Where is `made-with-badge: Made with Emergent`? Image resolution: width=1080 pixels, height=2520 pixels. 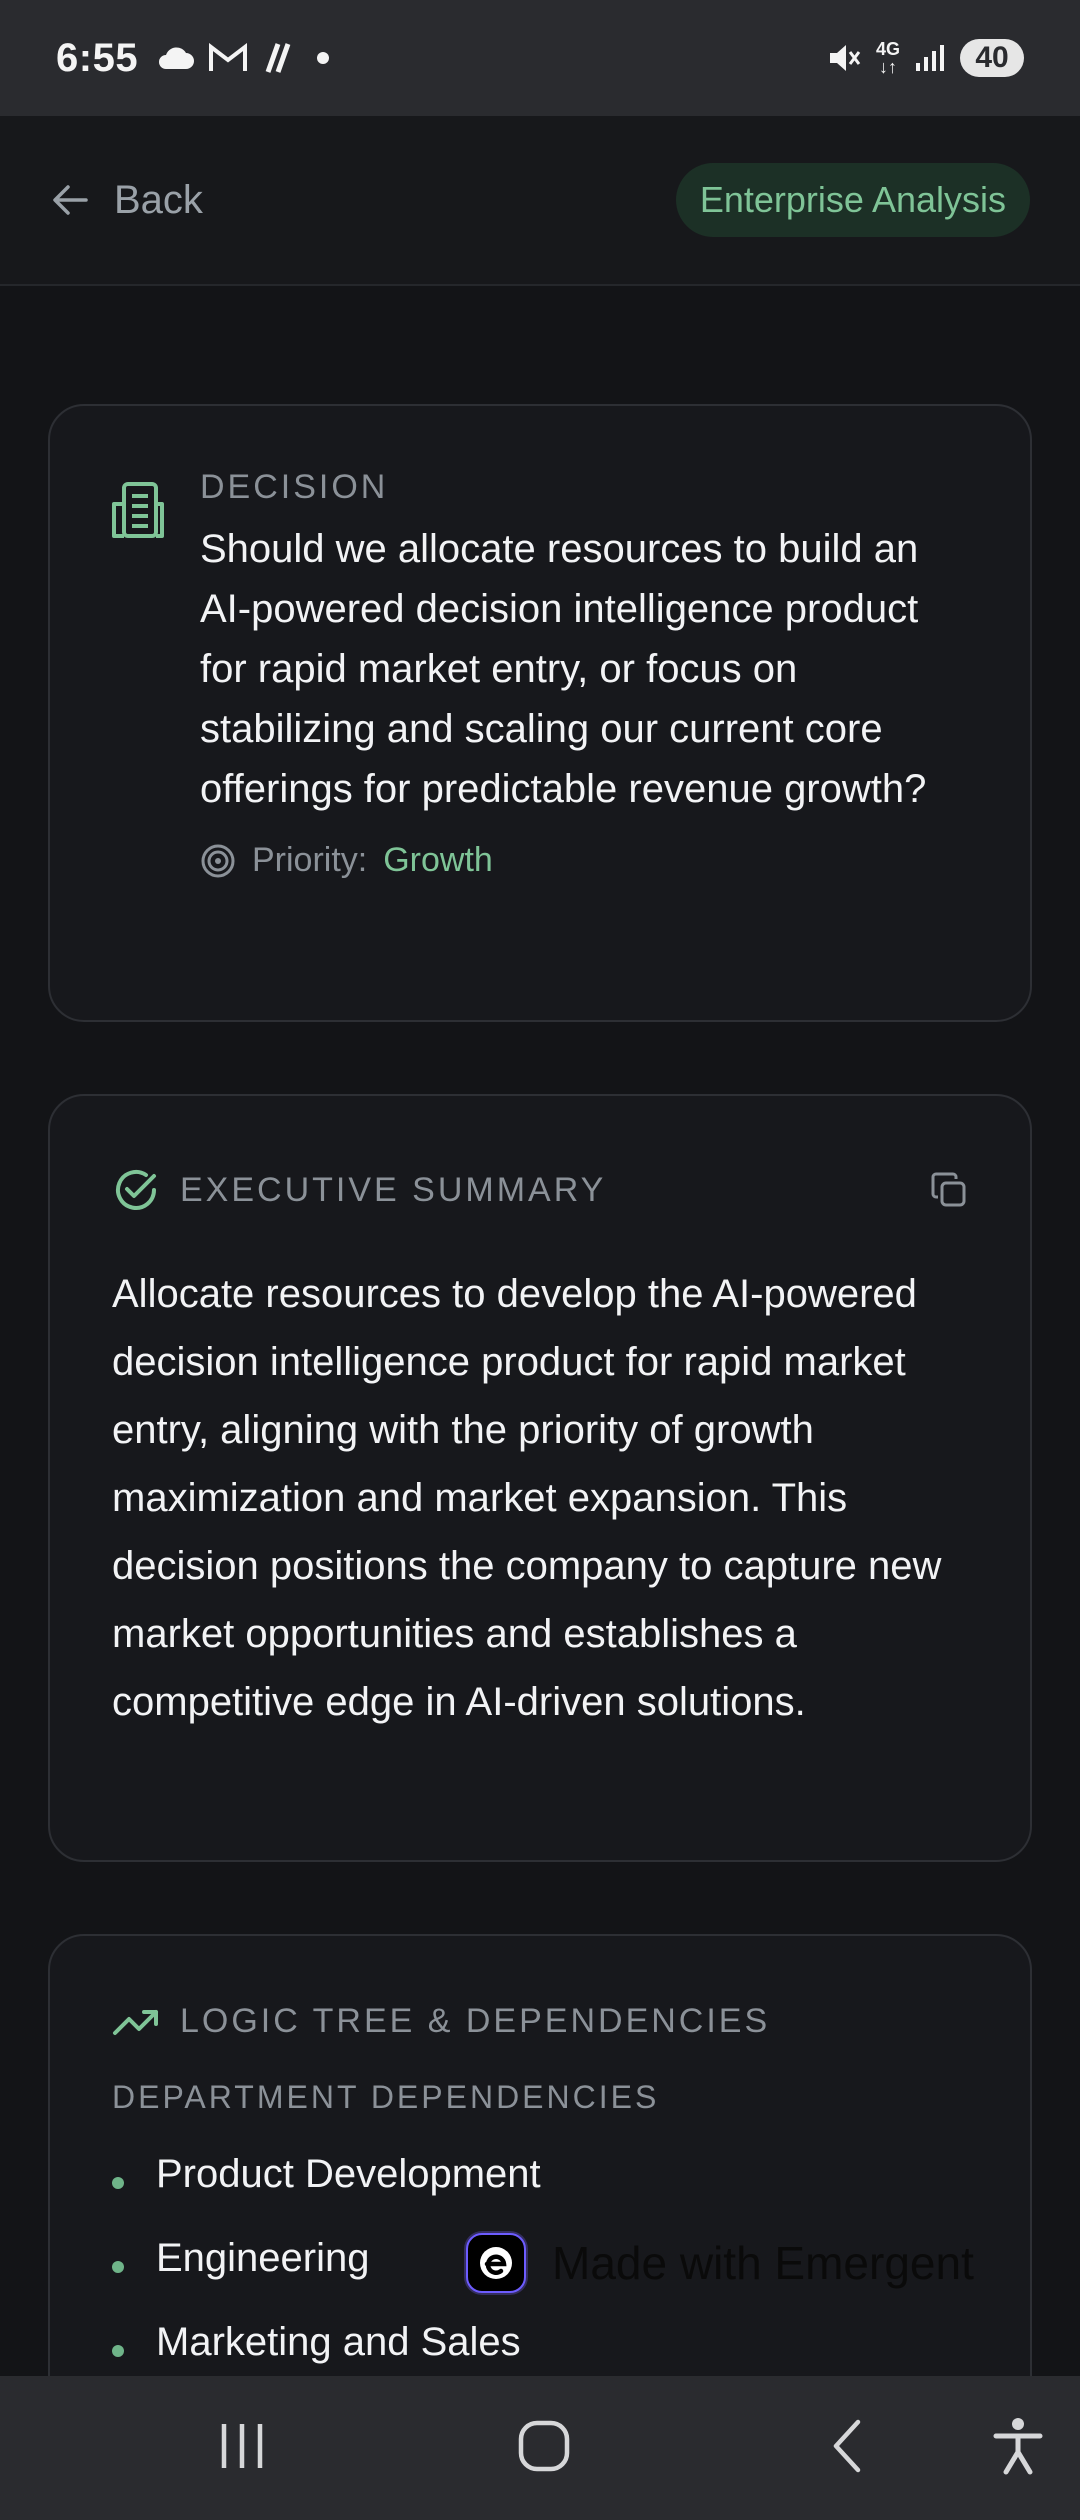
made-with-badge: Made with Emergent is located at coordinates (720, 2263).